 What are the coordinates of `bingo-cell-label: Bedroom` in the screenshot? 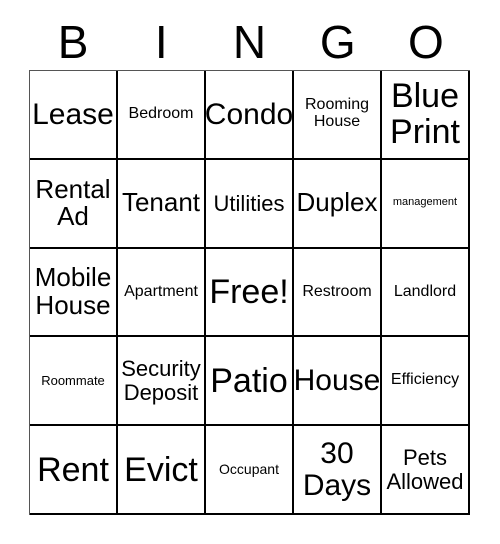 It's located at (161, 113).